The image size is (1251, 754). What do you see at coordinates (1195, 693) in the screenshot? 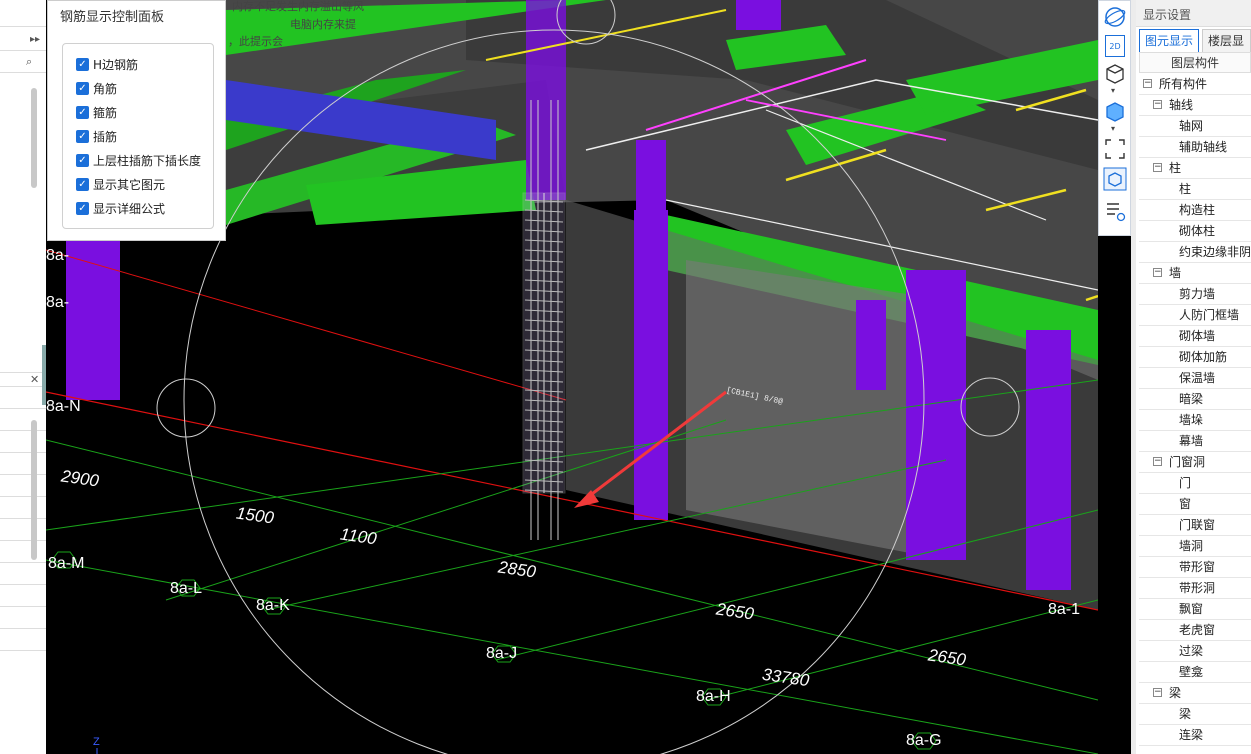
I see `tree-row: − 梁` at bounding box center [1195, 693].